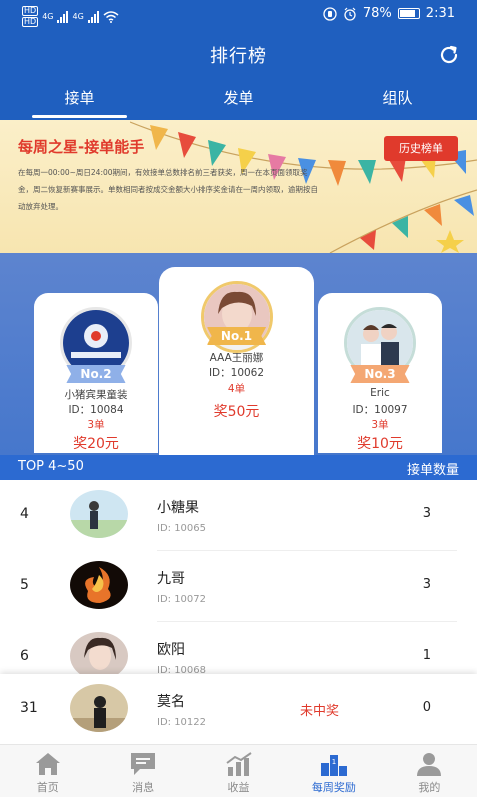 The height and width of the screenshot is (797, 477). I want to click on vibrate-icon, so click(330, 13).